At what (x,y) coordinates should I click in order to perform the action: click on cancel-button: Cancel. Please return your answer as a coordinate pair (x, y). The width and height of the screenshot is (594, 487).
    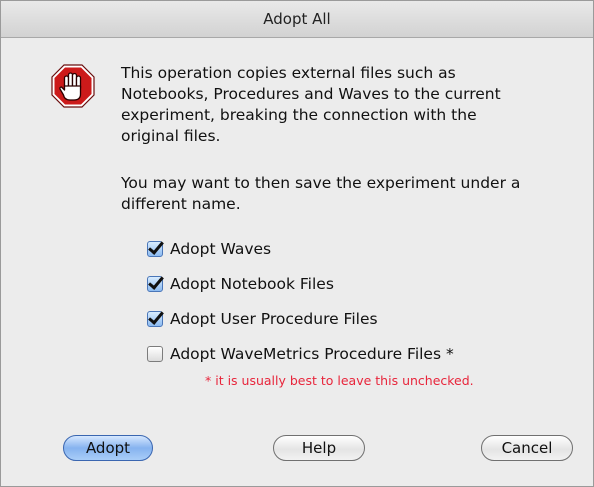
    Looking at the image, I should click on (527, 448).